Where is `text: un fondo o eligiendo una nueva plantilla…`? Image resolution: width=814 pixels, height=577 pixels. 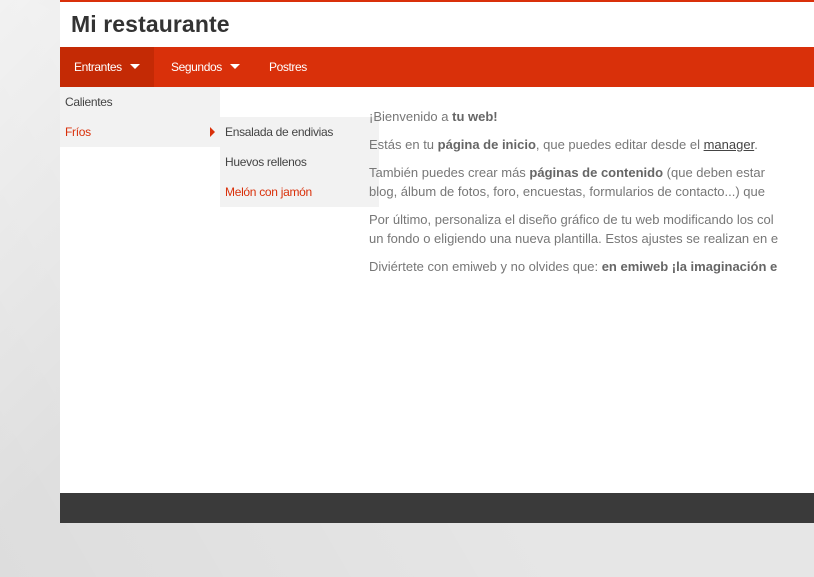 text: un fondo o eligiendo una nueva plantilla… is located at coordinates (574, 238).